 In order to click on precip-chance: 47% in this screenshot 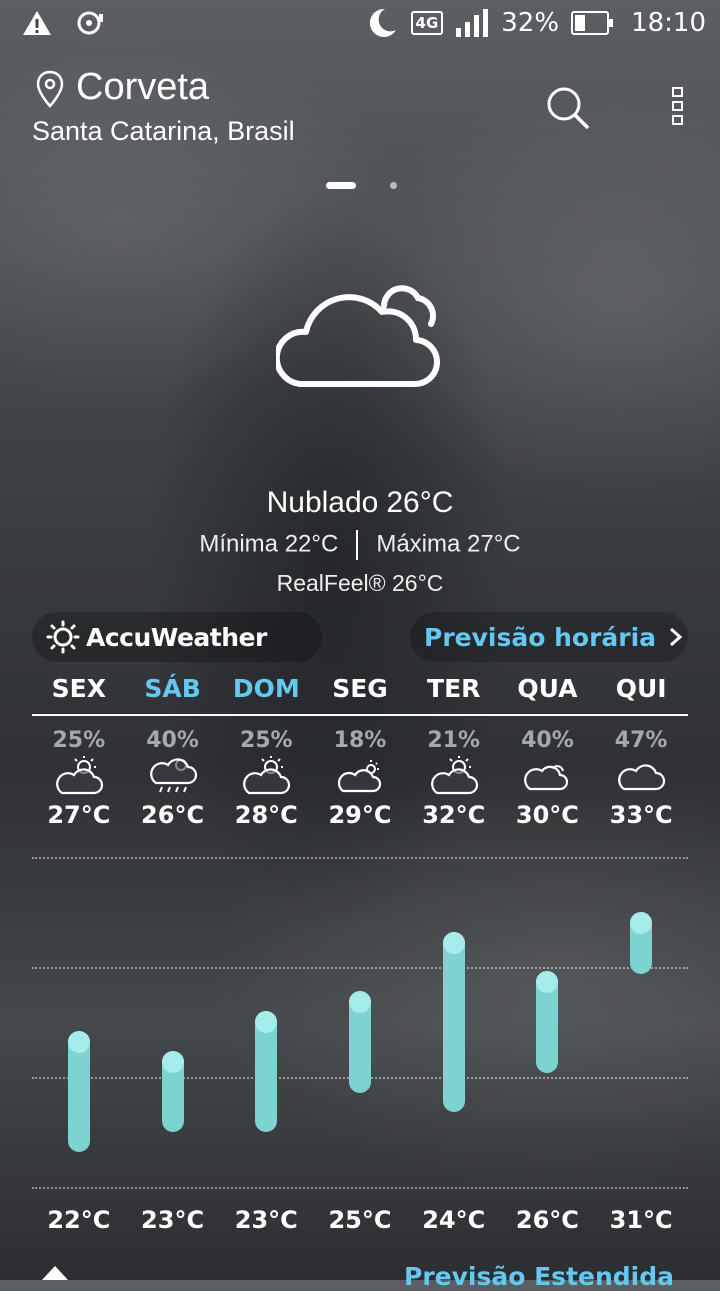, I will do `click(641, 740)`.